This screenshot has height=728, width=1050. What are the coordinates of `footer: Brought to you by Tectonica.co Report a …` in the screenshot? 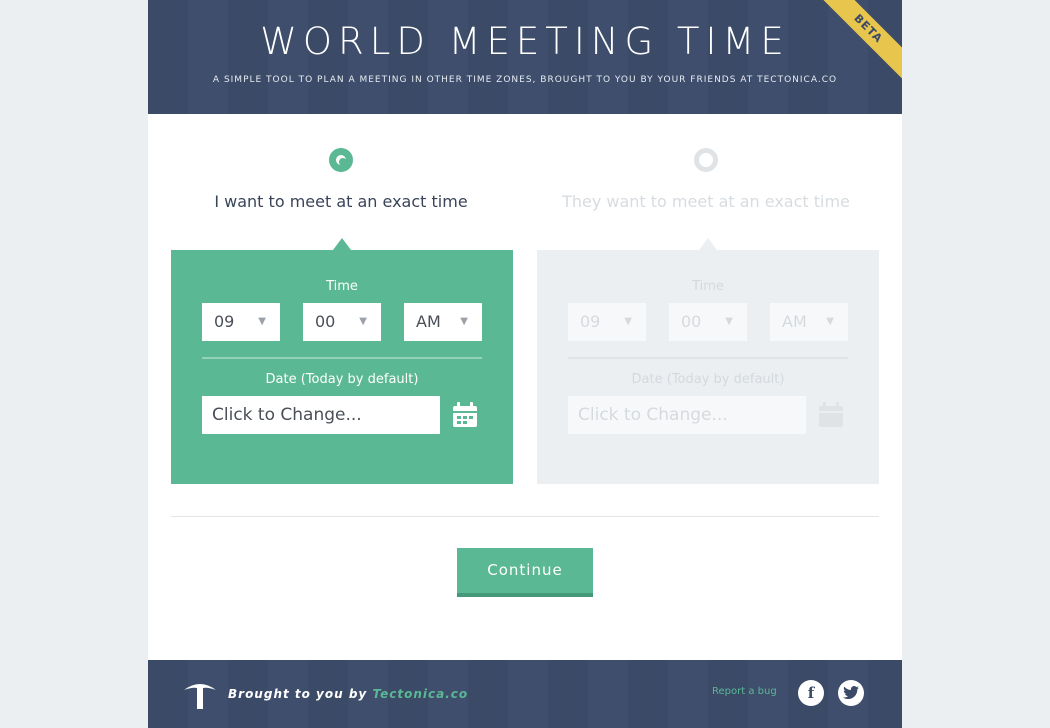 It's located at (525, 694).